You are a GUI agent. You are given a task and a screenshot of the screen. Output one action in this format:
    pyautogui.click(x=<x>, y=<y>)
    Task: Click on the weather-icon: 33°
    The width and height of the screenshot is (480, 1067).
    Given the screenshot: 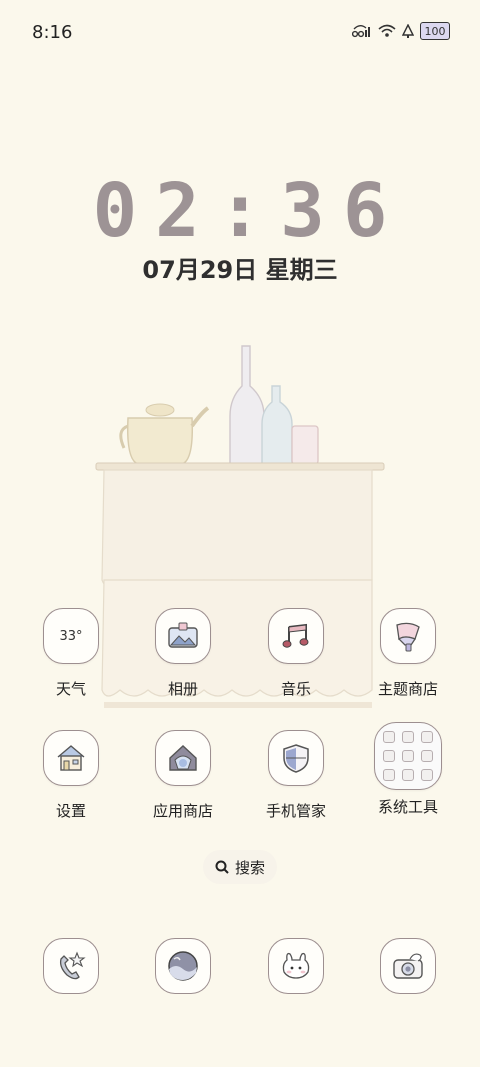 What is the action you would take?
    pyautogui.click(x=71, y=636)
    